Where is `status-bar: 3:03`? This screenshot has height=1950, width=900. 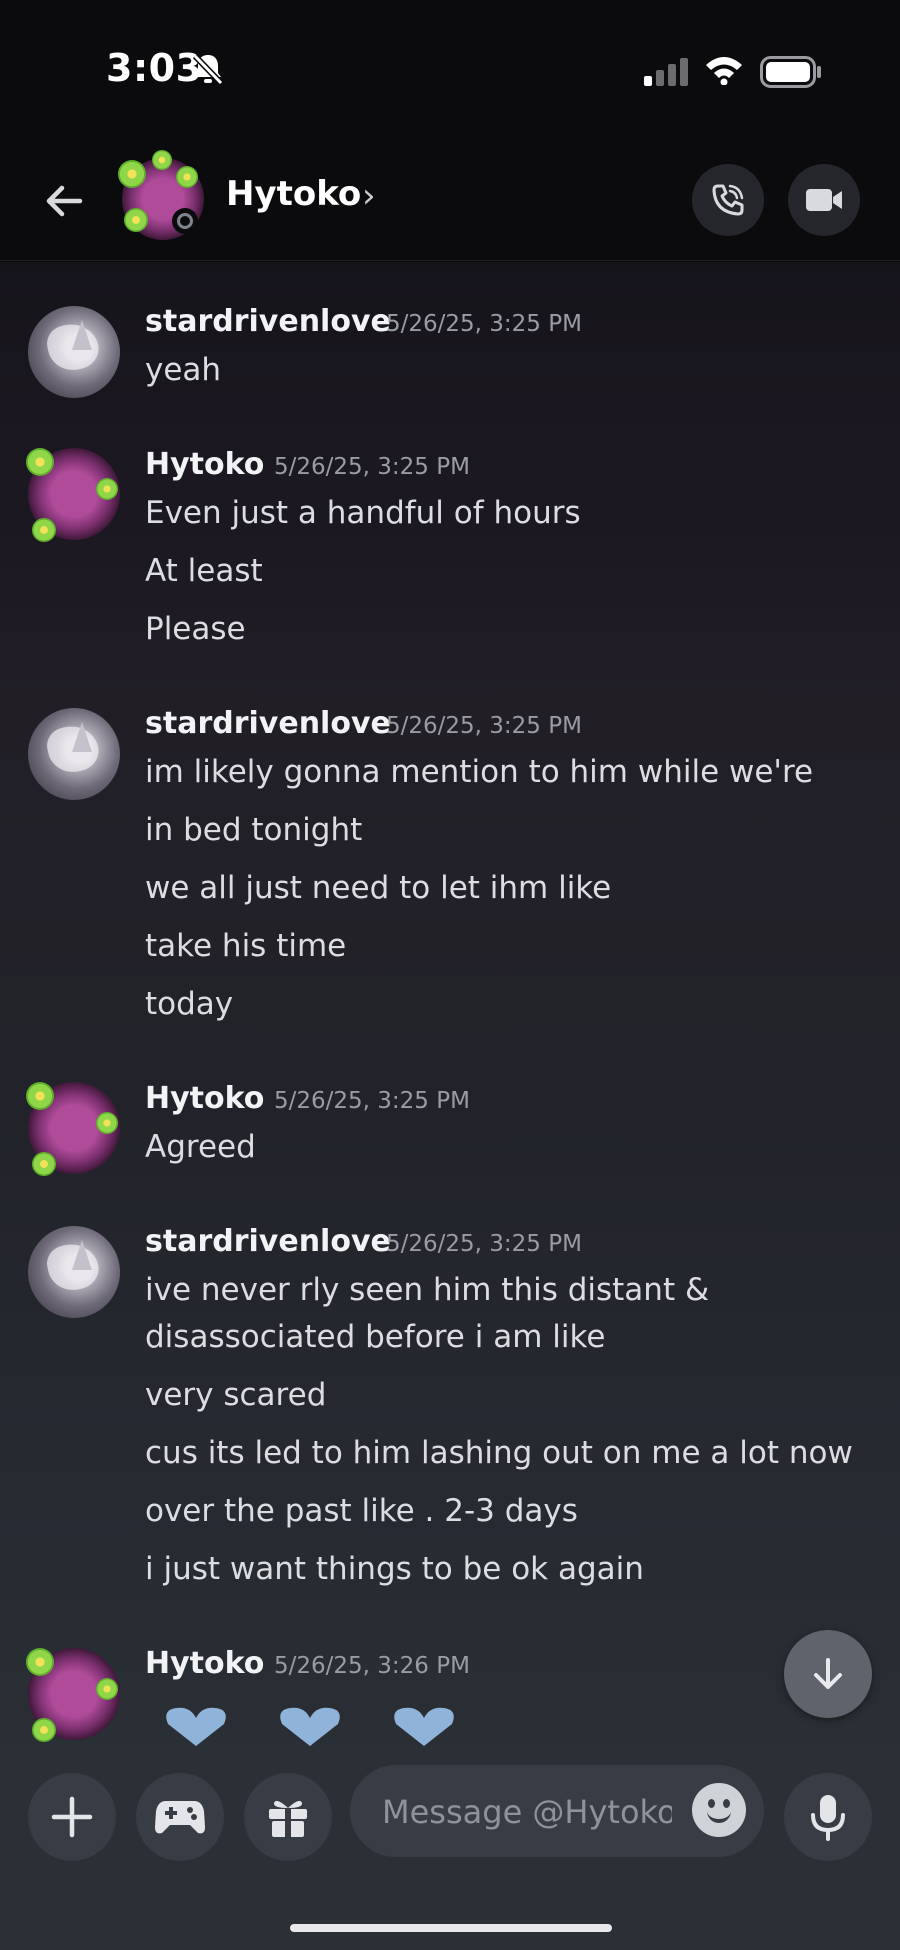
status-bar: 3:03 is located at coordinates (450, 70).